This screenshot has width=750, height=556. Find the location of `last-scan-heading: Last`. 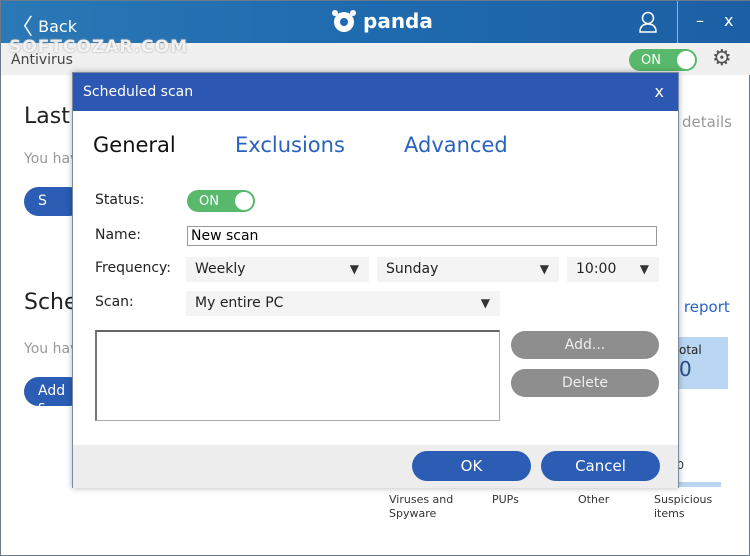

last-scan-heading: Last is located at coordinates (47, 116).